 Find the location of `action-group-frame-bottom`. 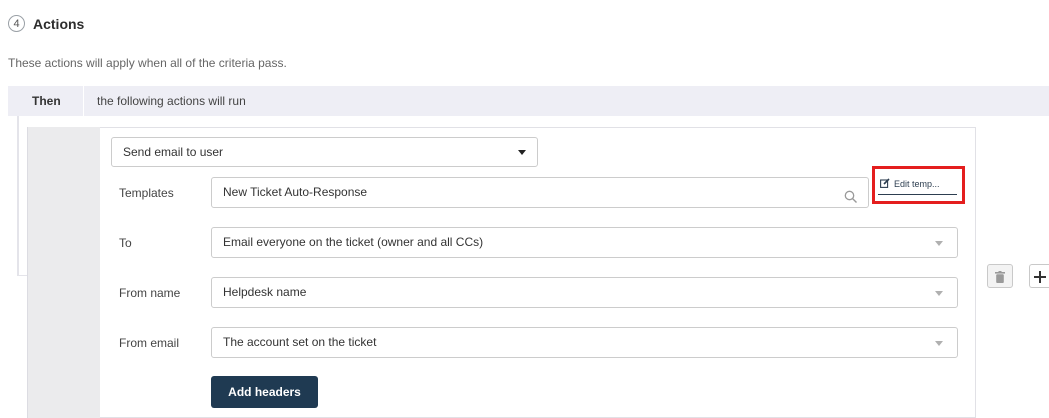

action-group-frame-bottom is located at coordinates (22, 275).